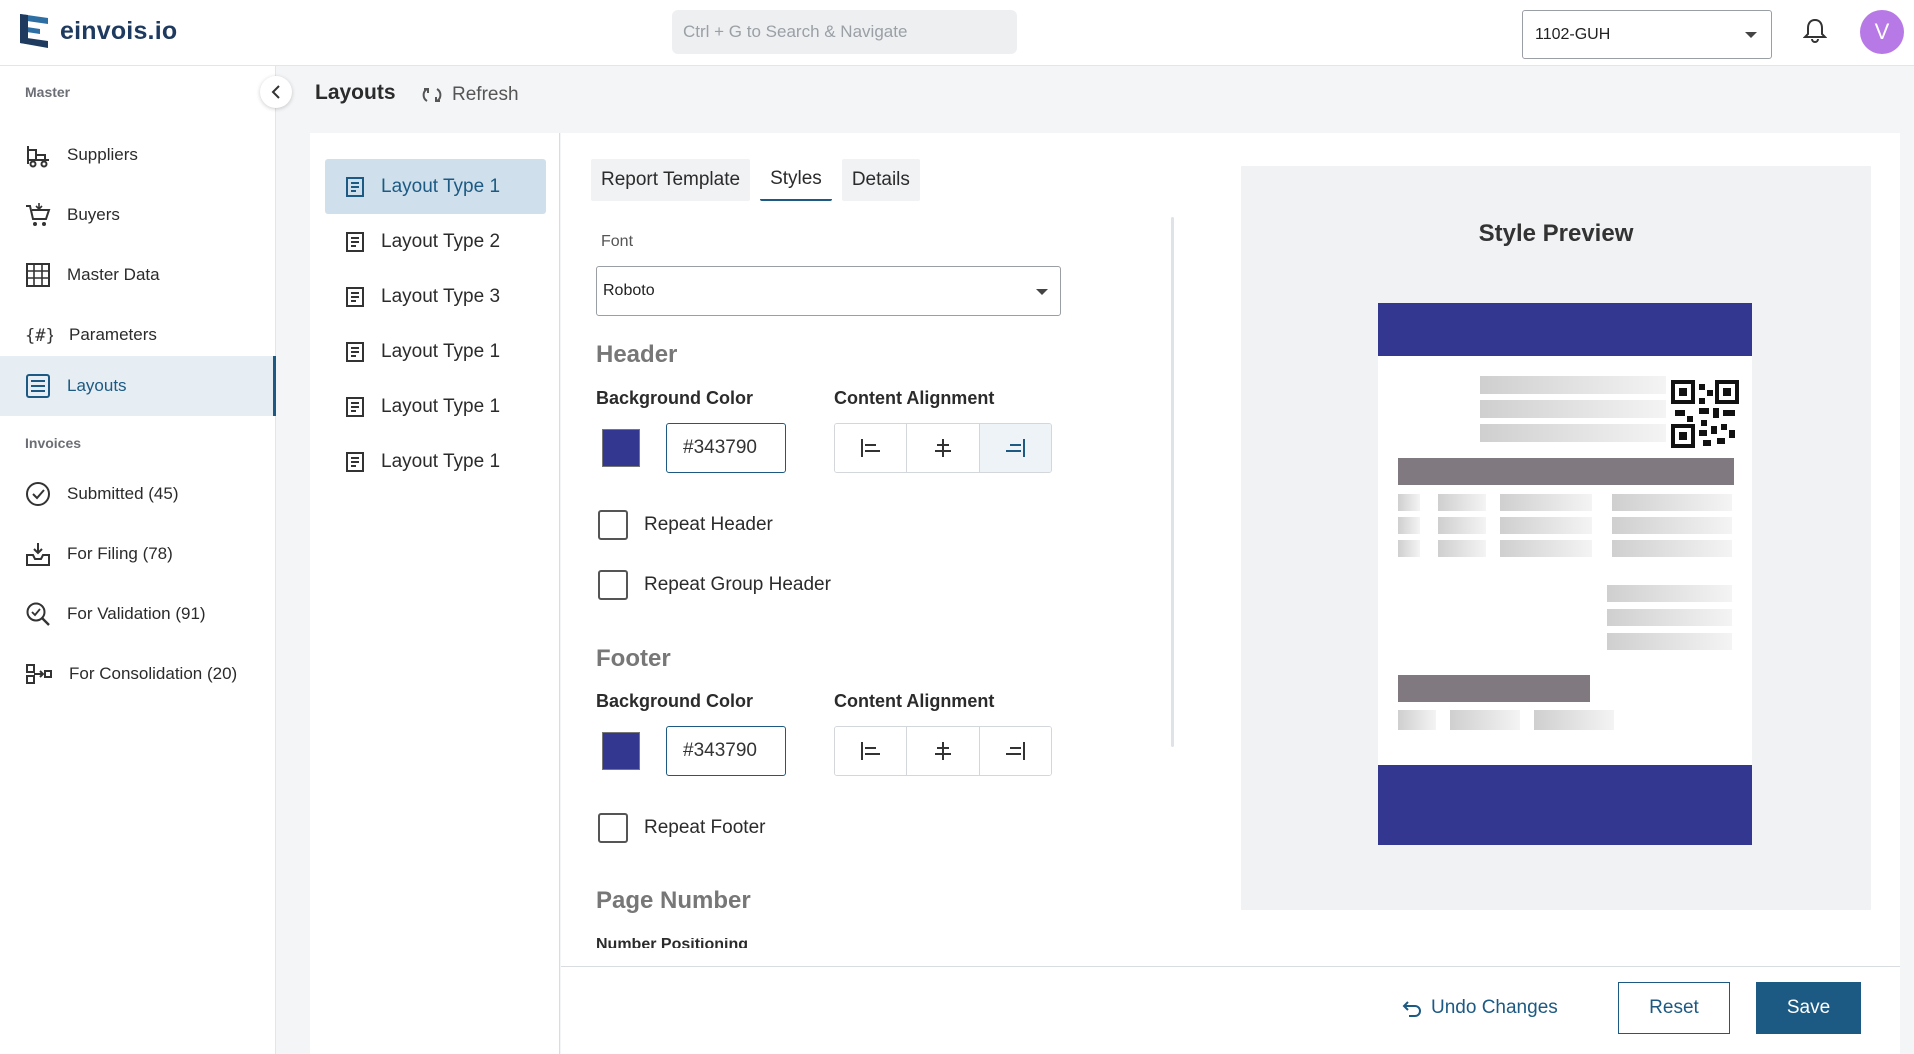 This screenshot has width=1914, height=1054. I want to click on repeat-footer-checkbox, so click(613, 828).